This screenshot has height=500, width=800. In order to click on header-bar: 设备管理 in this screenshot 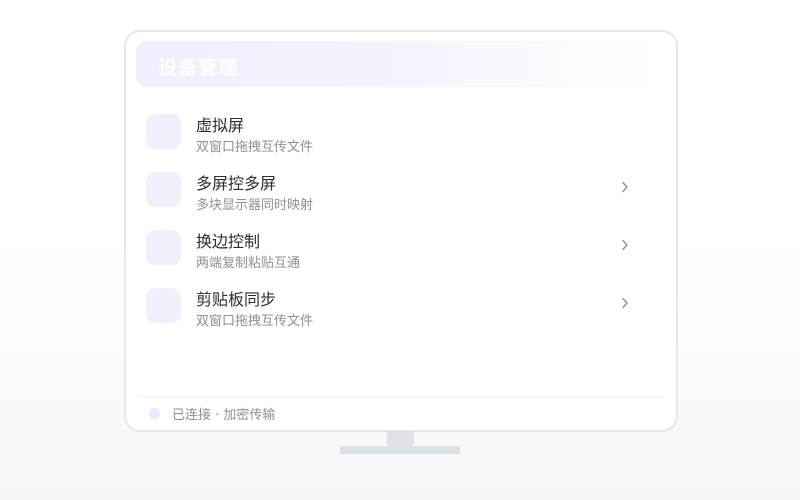, I will do `click(394, 64)`.